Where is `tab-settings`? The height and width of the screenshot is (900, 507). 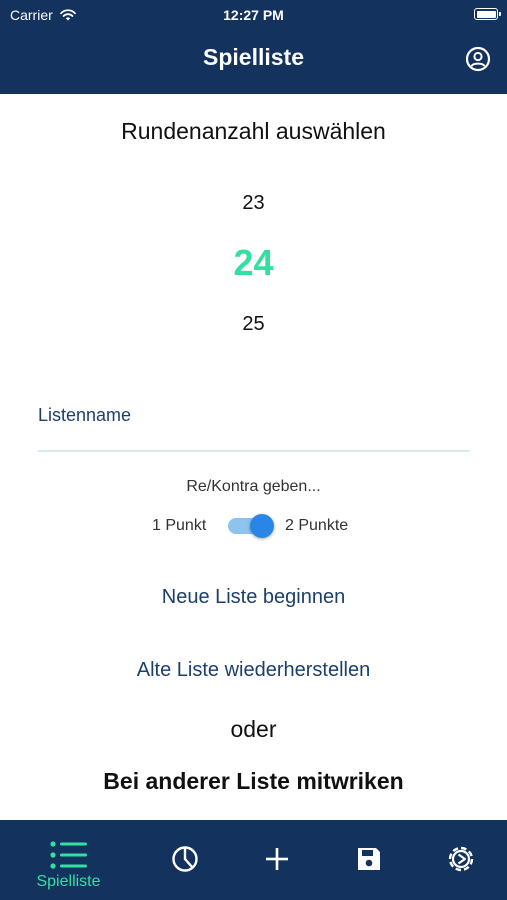
tab-settings is located at coordinates (458, 860).